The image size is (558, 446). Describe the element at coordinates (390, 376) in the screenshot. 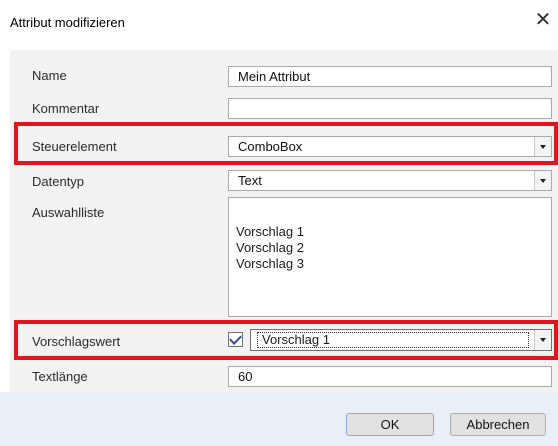

I see `textlength-input: 60` at that location.